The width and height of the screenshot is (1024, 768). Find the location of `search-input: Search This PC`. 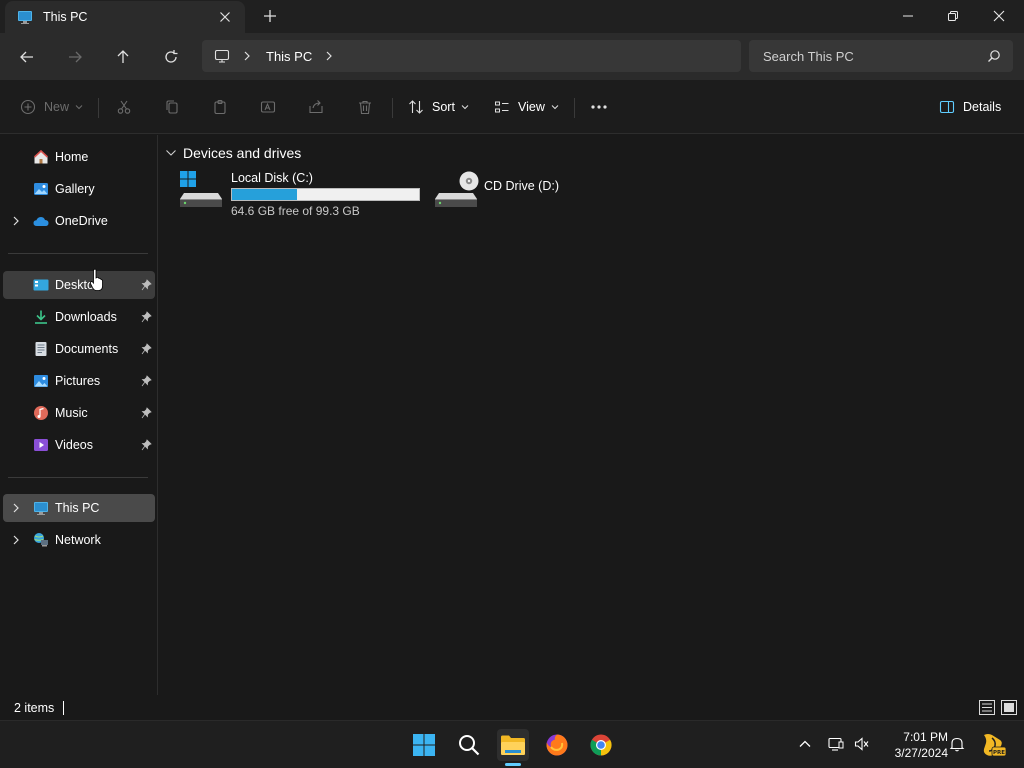

search-input: Search This PC is located at coordinates (881, 56).